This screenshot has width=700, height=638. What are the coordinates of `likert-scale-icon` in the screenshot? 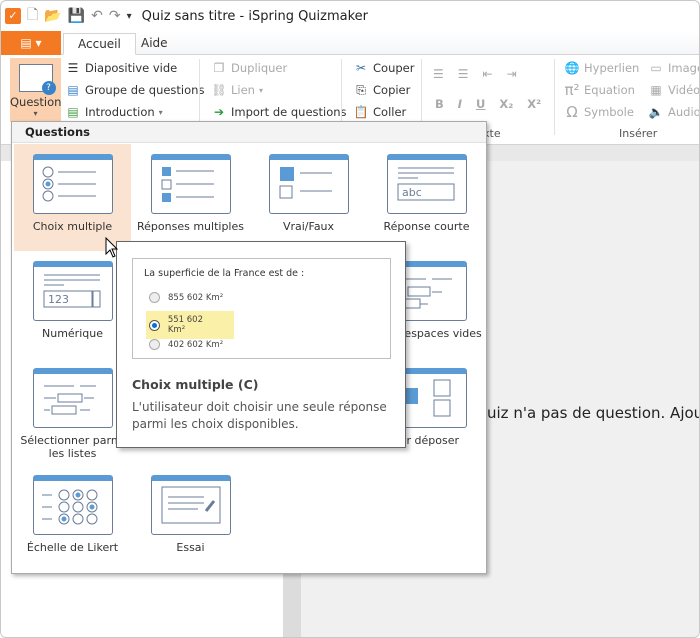 It's located at (72, 505).